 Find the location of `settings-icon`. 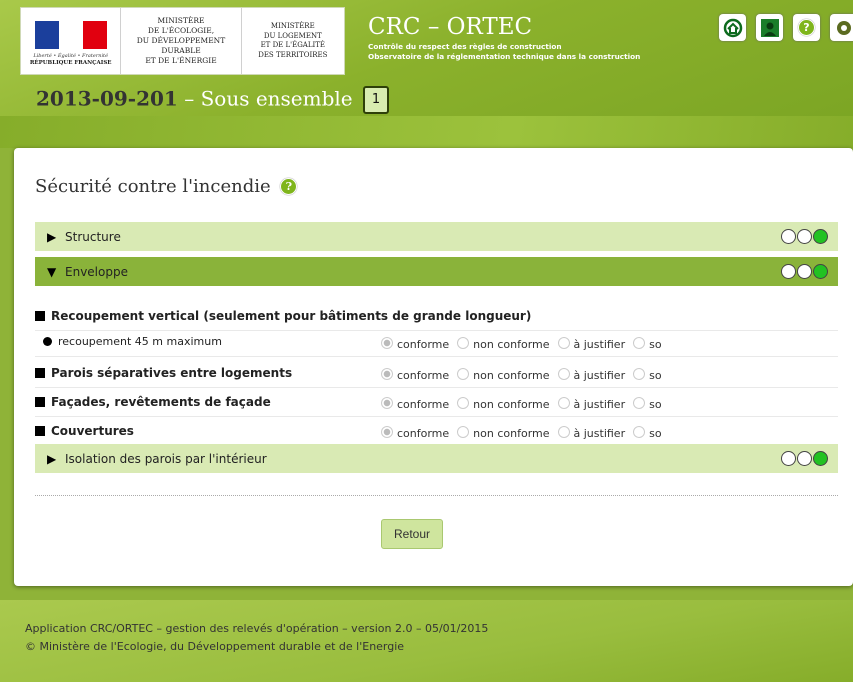

settings-icon is located at coordinates (843, 27).